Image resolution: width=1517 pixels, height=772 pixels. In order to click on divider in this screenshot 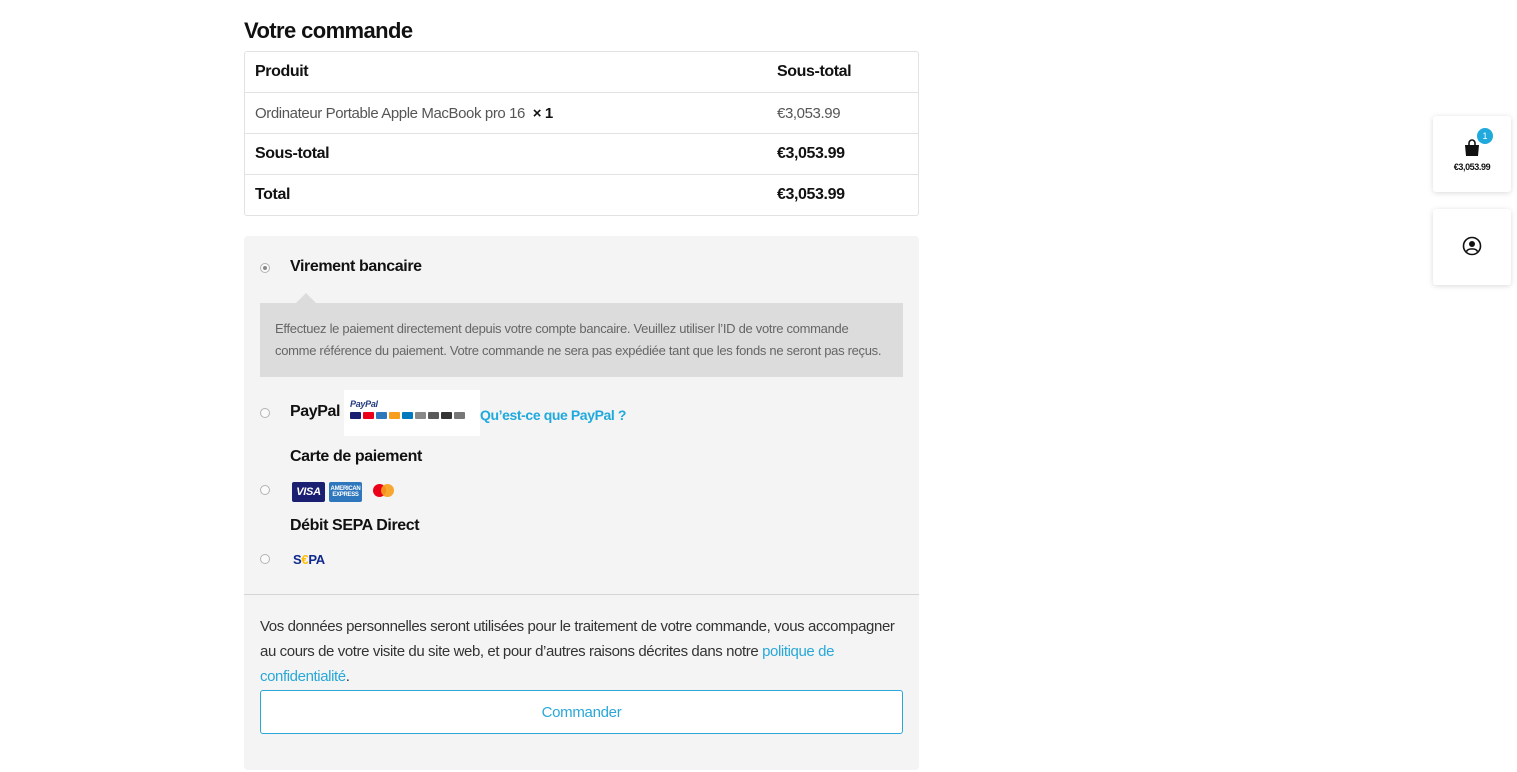, I will do `click(581, 594)`.